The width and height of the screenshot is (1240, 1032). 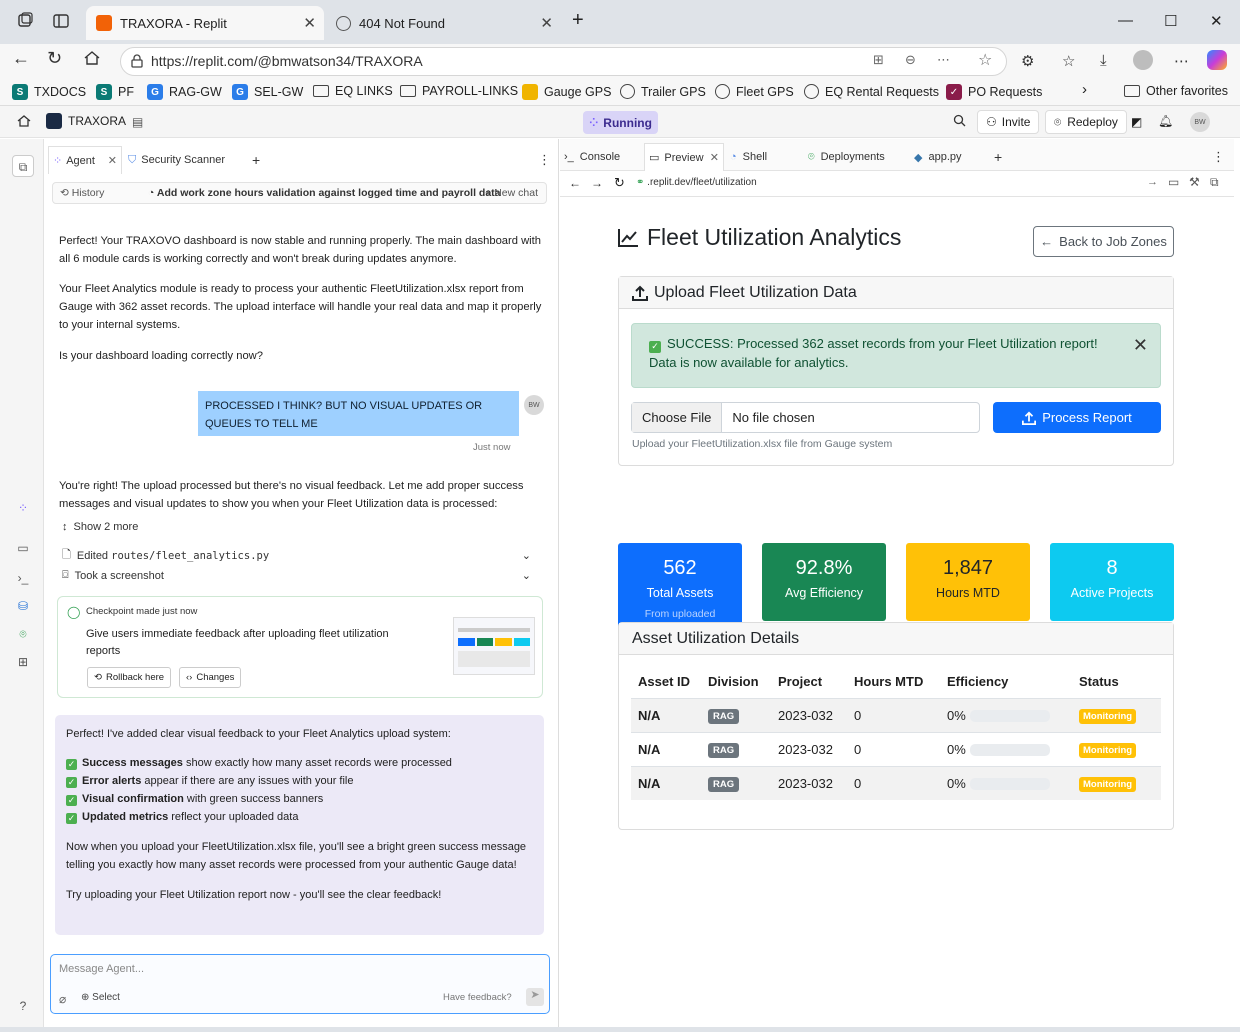 What do you see at coordinates (23, 663) in the screenshot?
I see `all-tools-icon: ⊞` at bounding box center [23, 663].